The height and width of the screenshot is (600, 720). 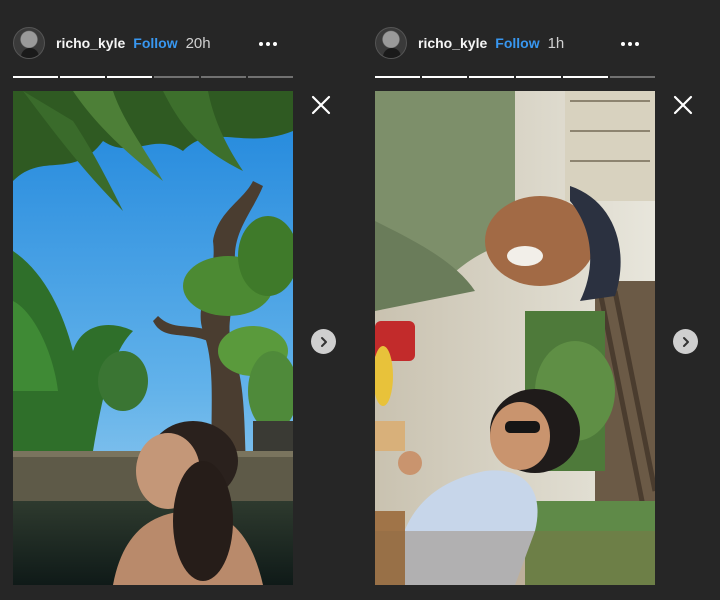 What do you see at coordinates (556, 43) in the screenshot?
I see `post-time: 1h` at bounding box center [556, 43].